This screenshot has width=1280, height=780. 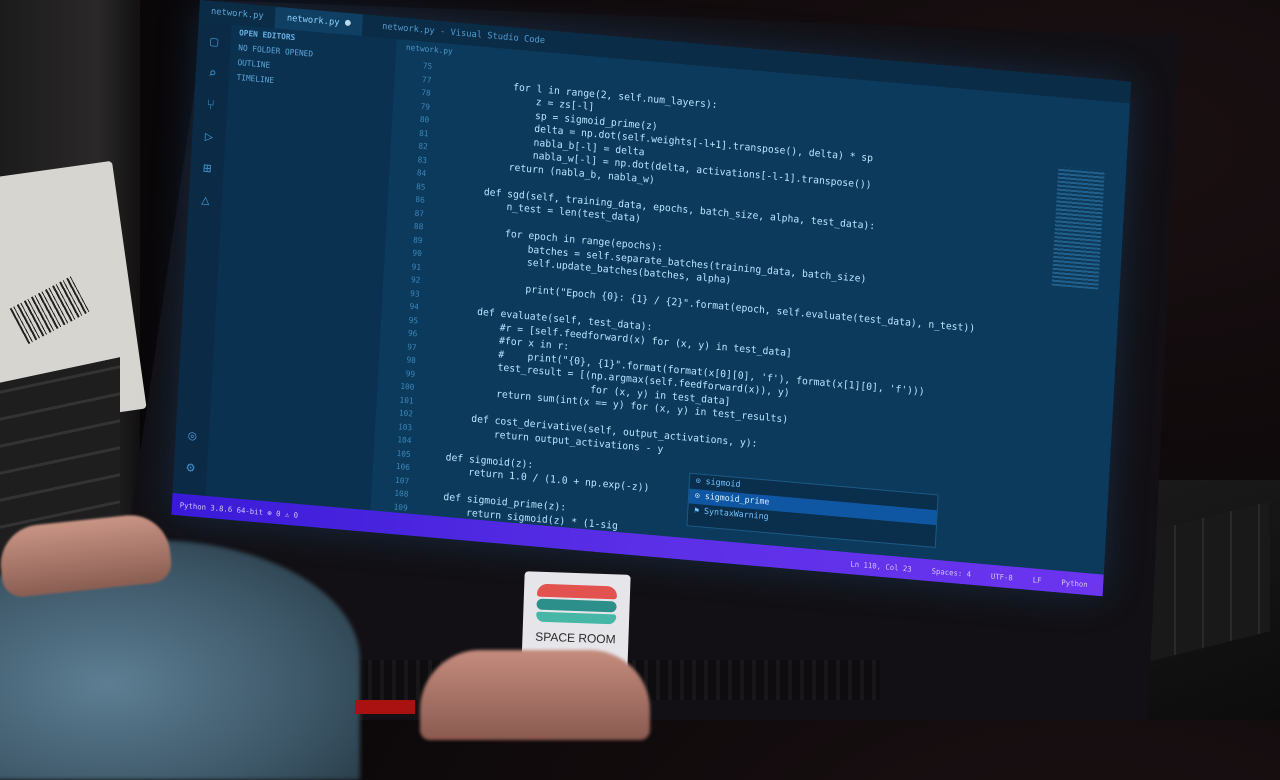 I want to click on search-icon: ⌕, so click(x=212, y=73).